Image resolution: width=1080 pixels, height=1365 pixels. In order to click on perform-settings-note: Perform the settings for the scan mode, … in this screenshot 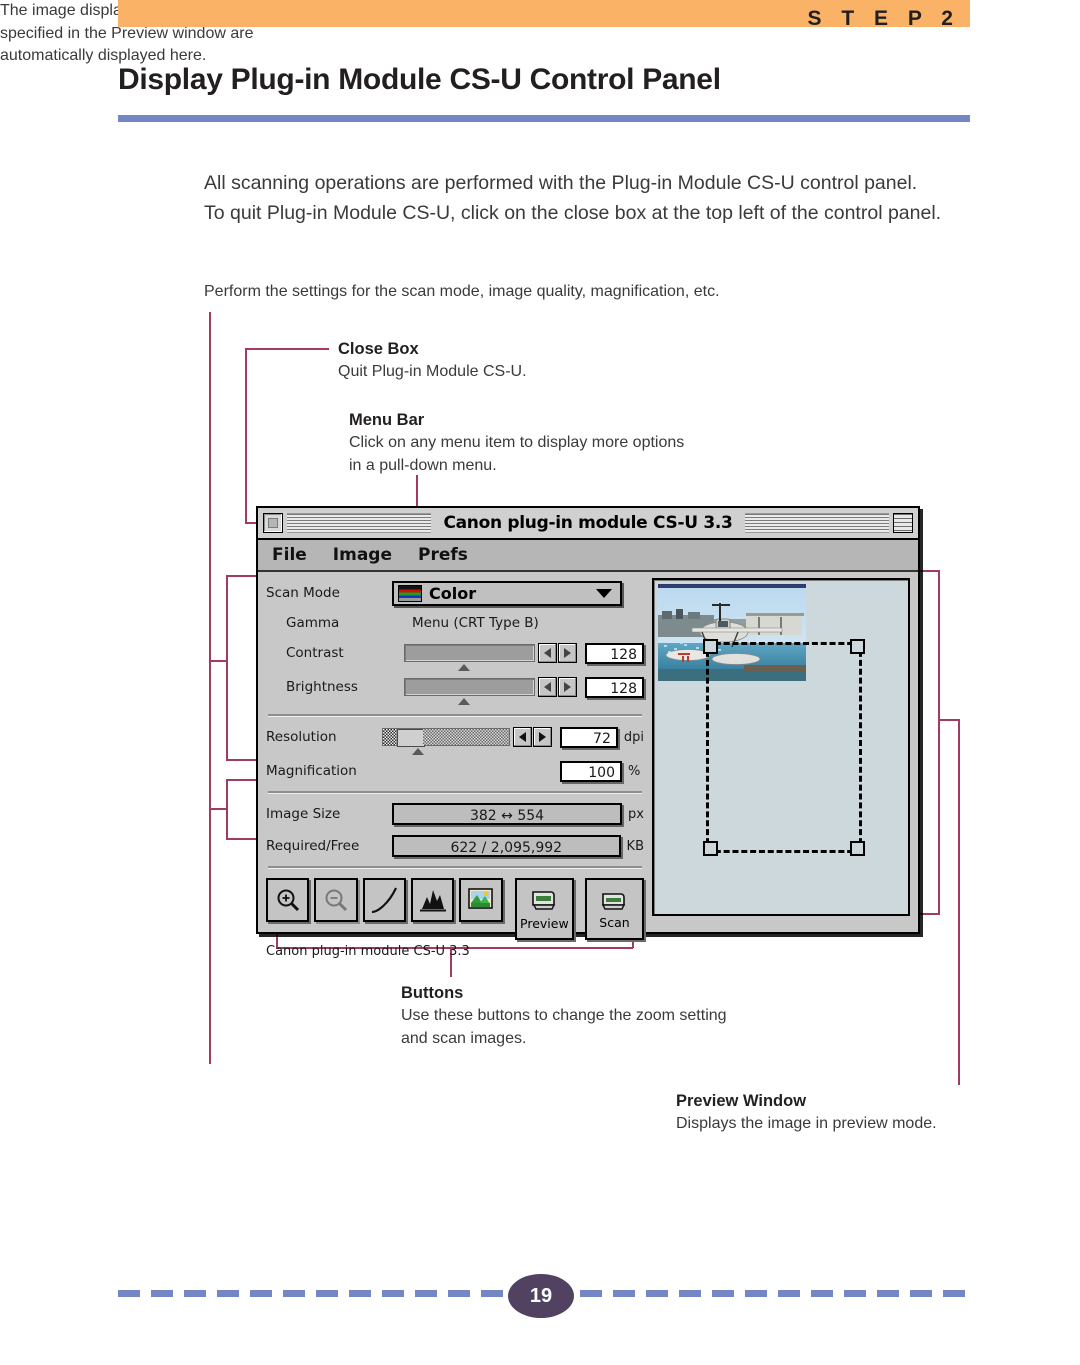, I will do `click(462, 291)`.